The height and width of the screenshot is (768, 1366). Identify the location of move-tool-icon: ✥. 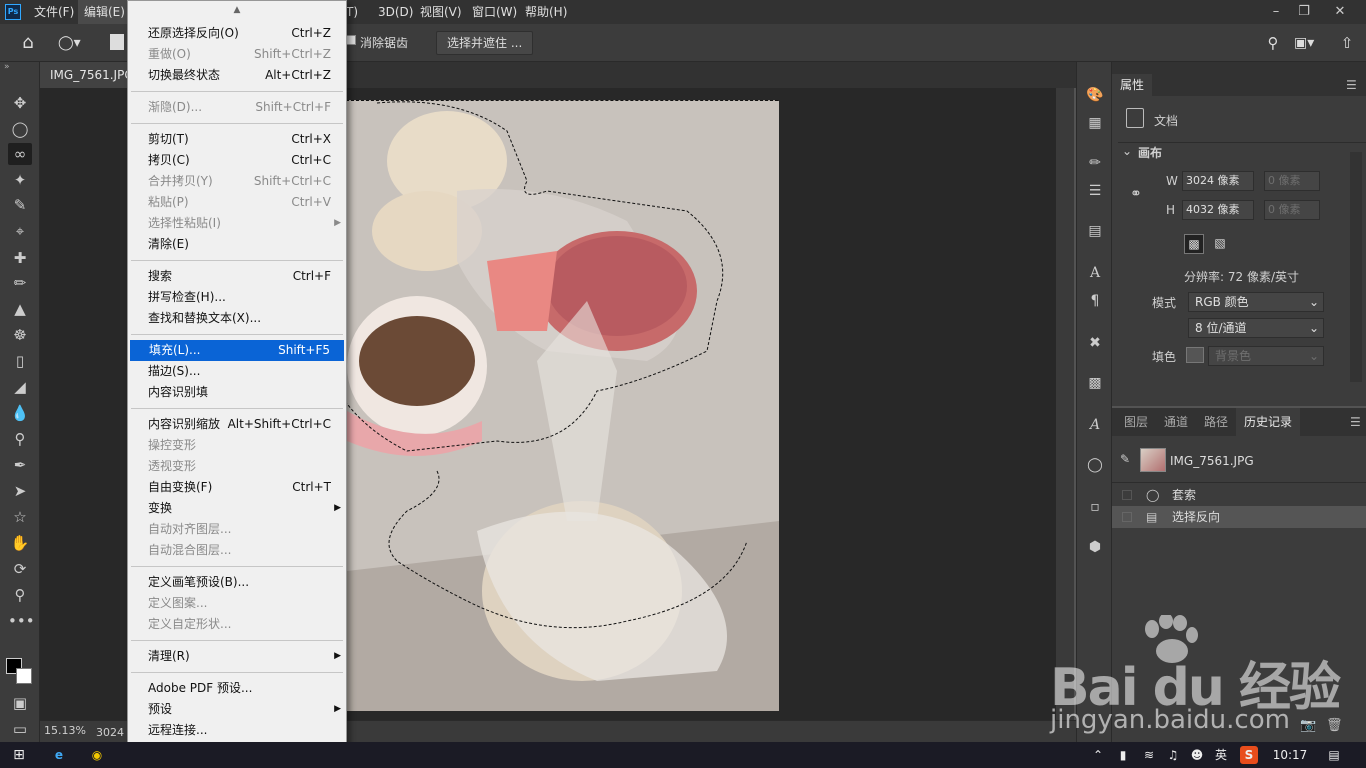
(20, 103).